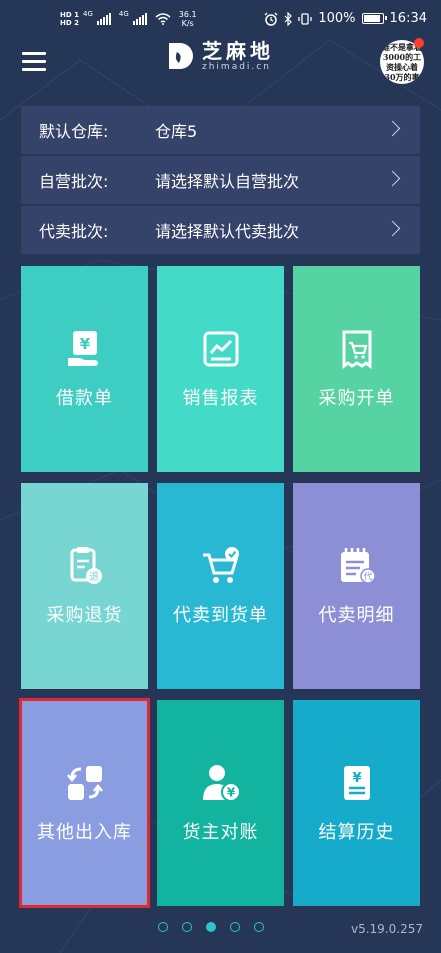 The width and height of the screenshot is (441, 953). I want to click on hamburger-menu-button, so click(34, 62).